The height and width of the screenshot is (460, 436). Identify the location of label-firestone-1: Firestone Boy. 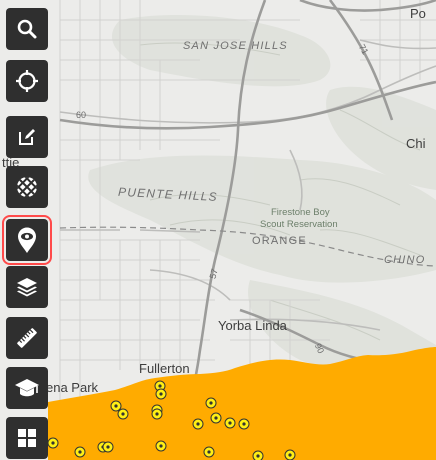
(300, 212).